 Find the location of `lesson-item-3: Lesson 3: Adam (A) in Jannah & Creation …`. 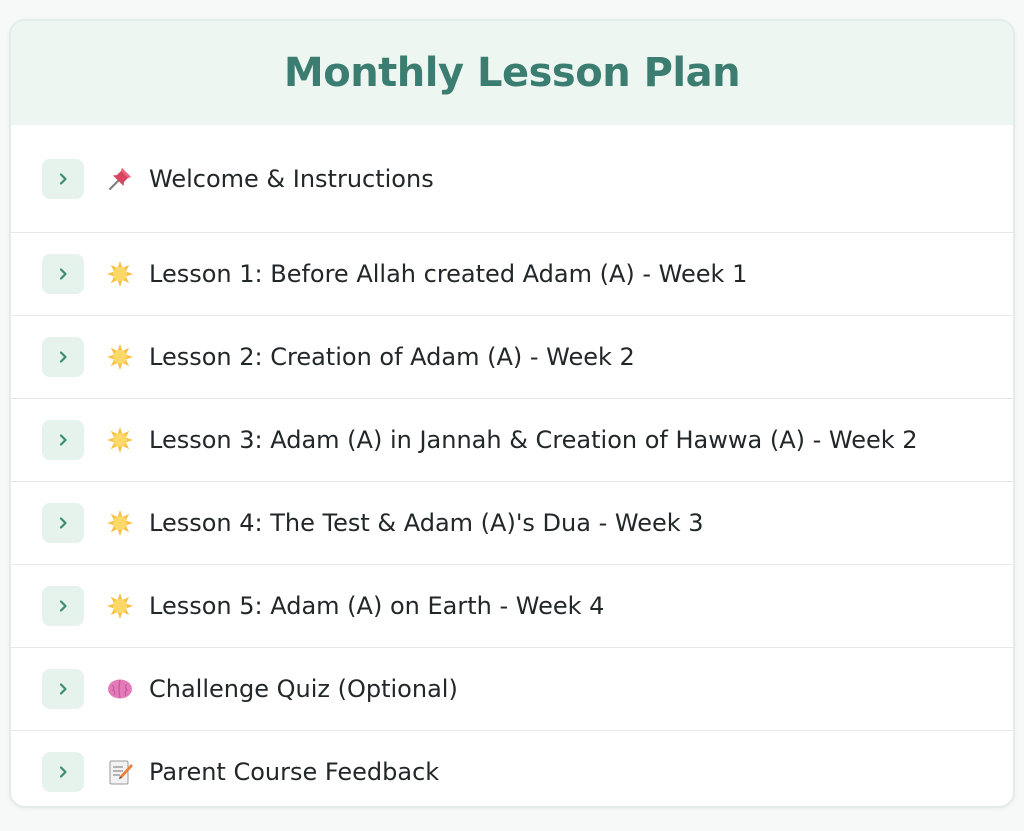

lesson-item-3: Lesson 3: Adam (A) in Jannah & Creation … is located at coordinates (512, 439).